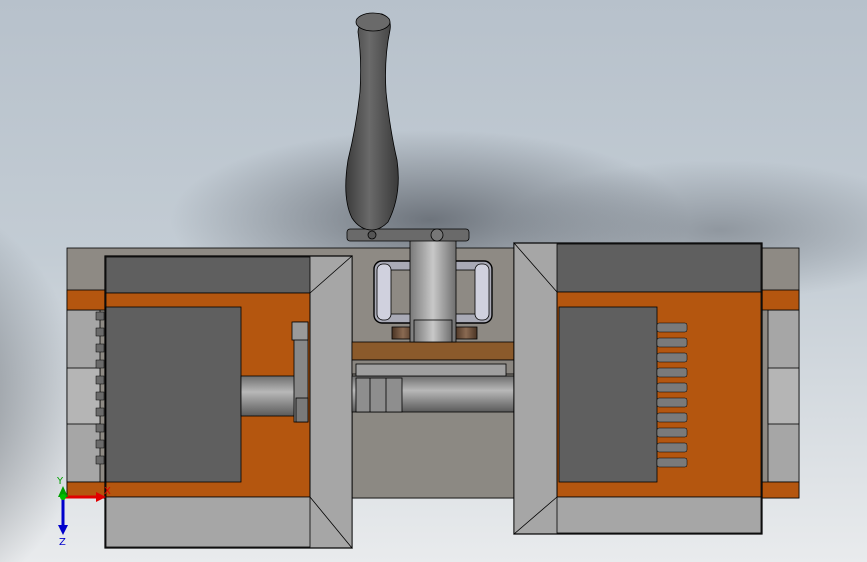  I want to click on right-hinged-lid, so click(535, 388).